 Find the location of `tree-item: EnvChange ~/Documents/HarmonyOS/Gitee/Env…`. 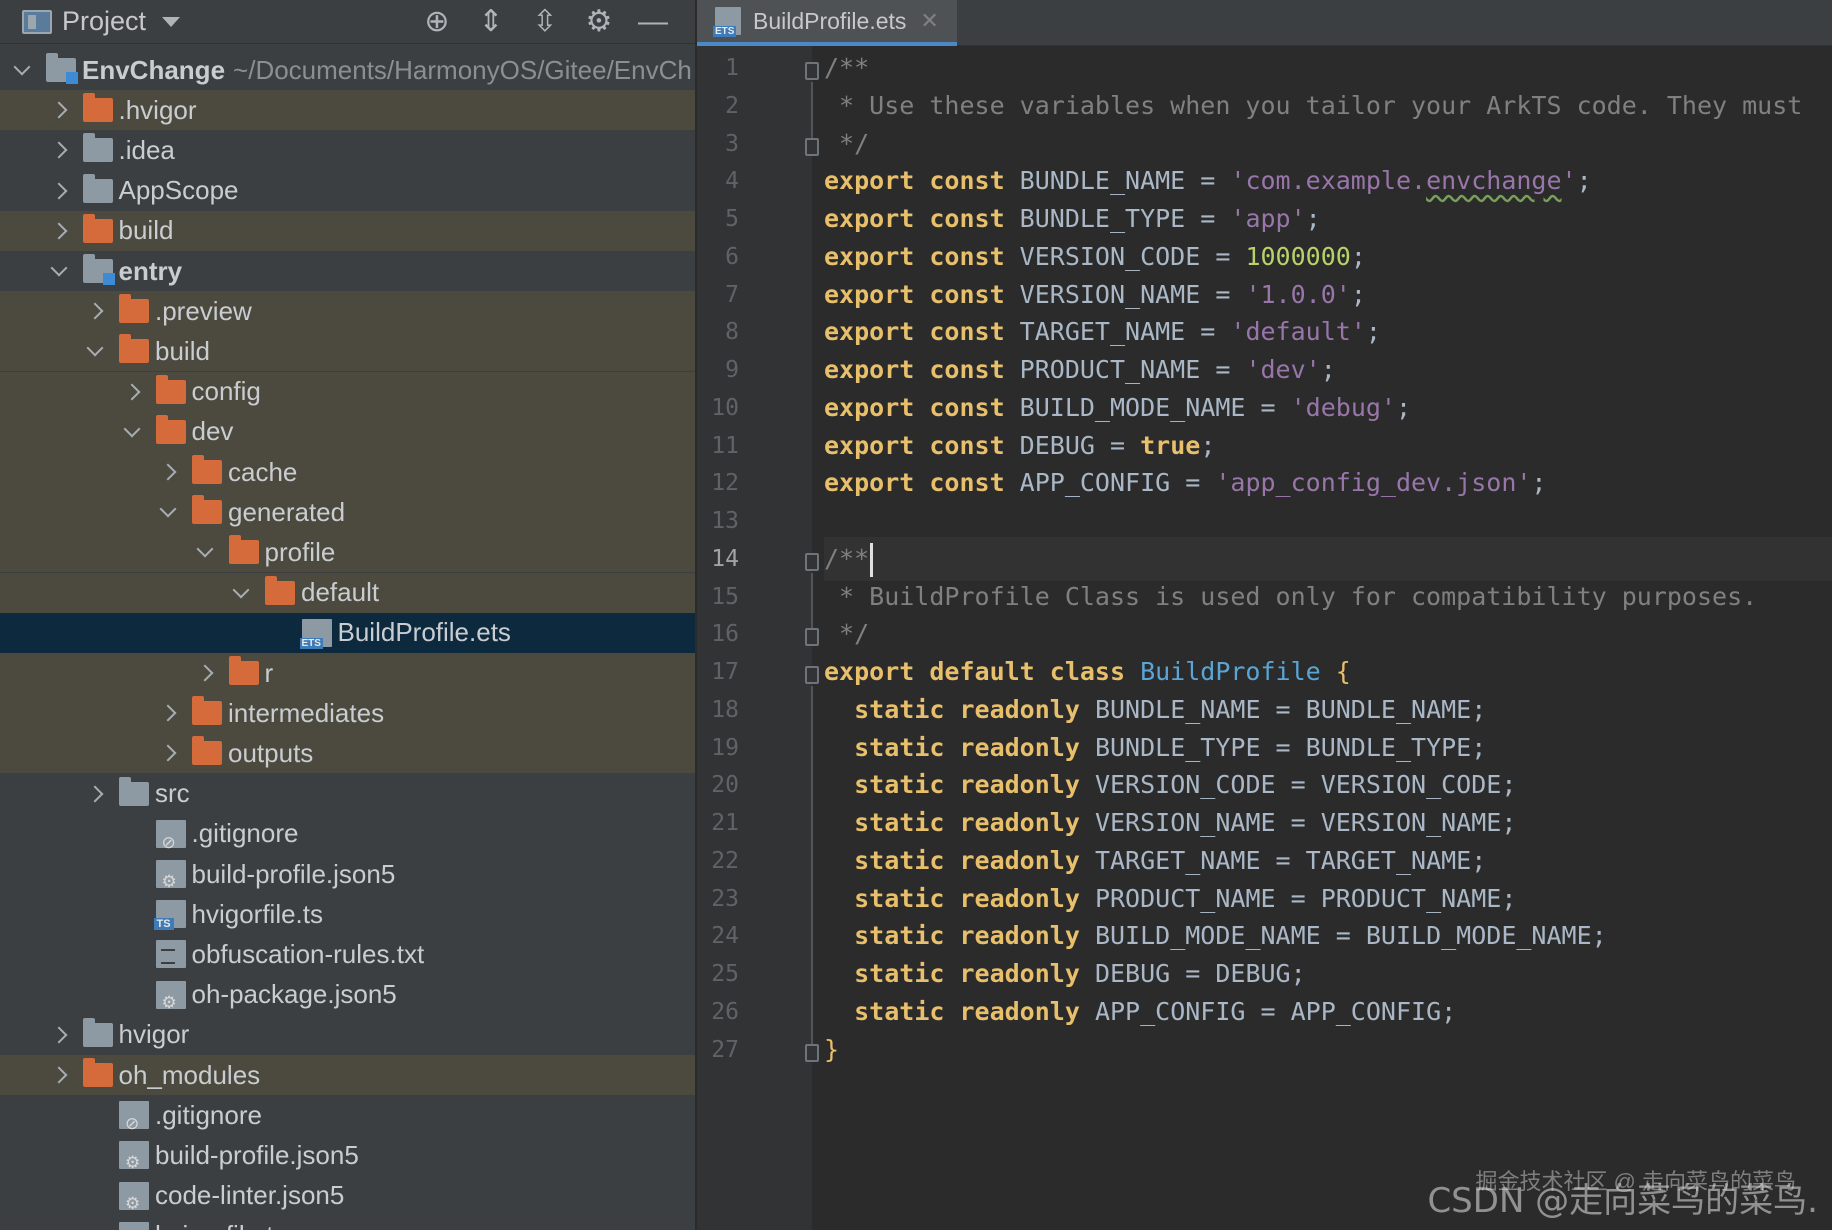

tree-item: EnvChange ~/Documents/HarmonyOS/Gitee/Env… is located at coordinates (347, 70).